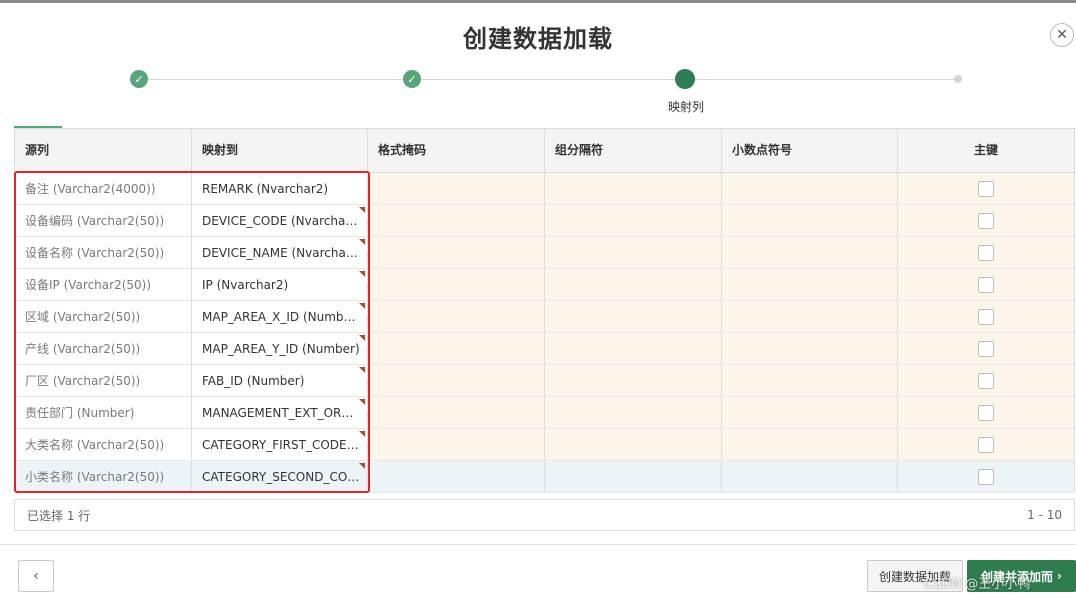  I want to click on wizard-step-4-future, so click(958, 79).